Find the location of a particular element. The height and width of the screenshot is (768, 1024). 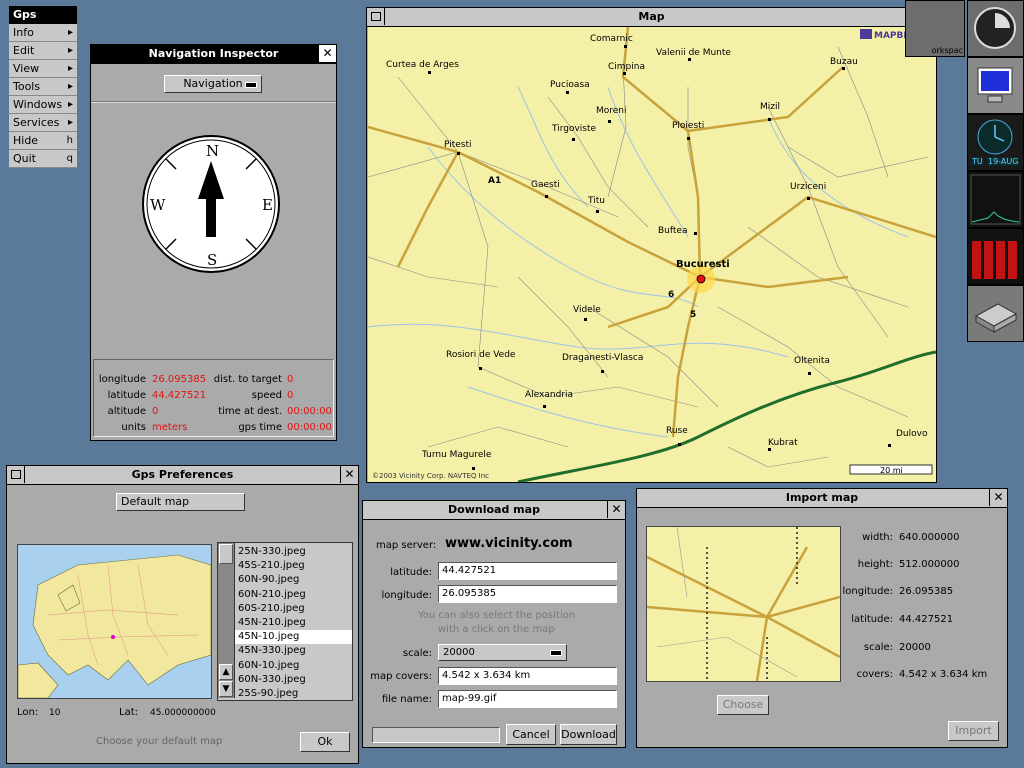

compass-w: W is located at coordinates (158, 205).